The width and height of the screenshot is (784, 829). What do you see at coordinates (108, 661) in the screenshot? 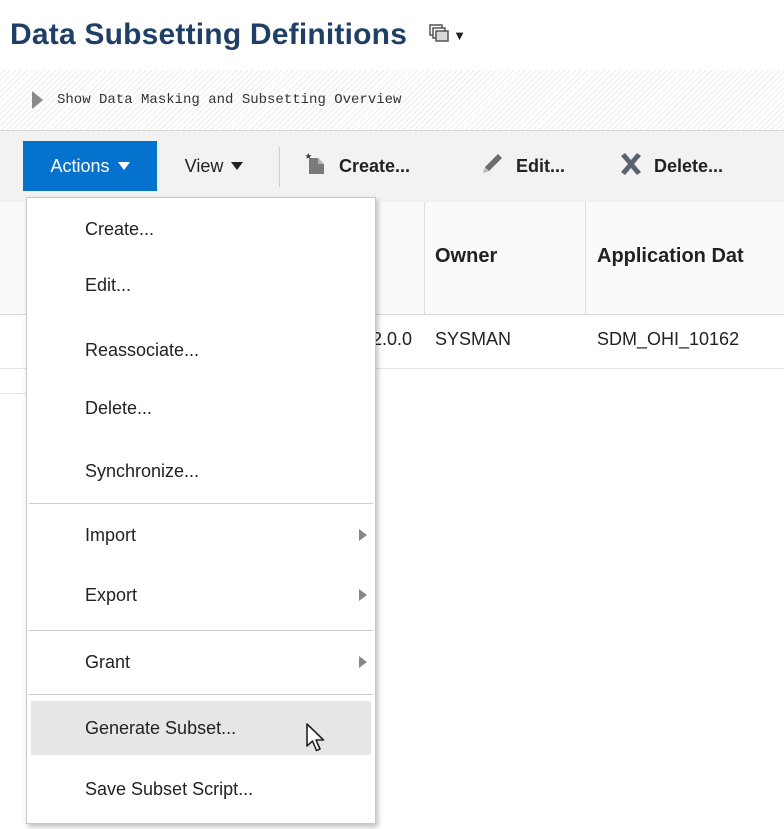
I see `menu-item-label: Grant` at bounding box center [108, 661].